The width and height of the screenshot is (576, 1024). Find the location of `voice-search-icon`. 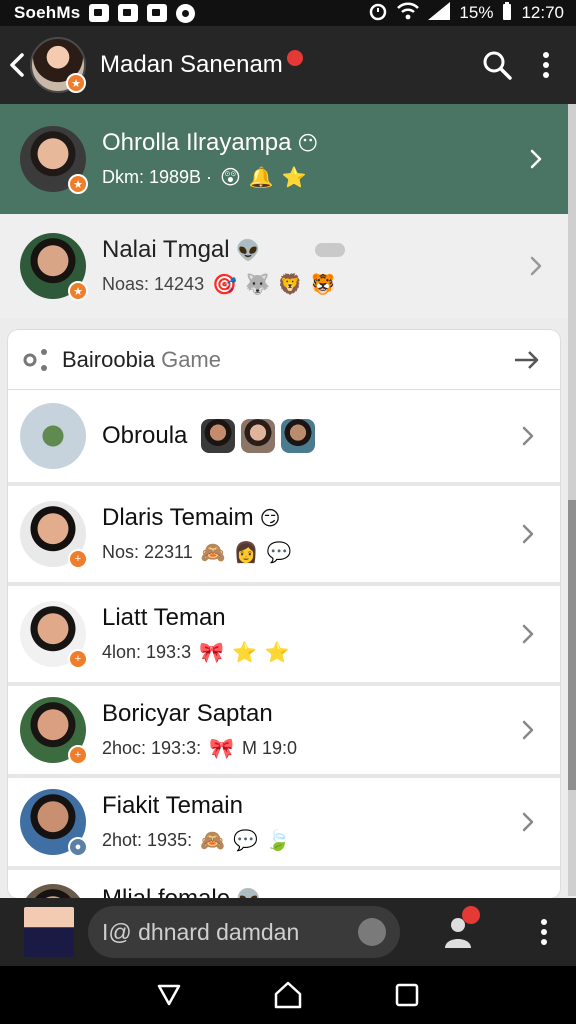

voice-search-icon is located at coordinates (372, 932).